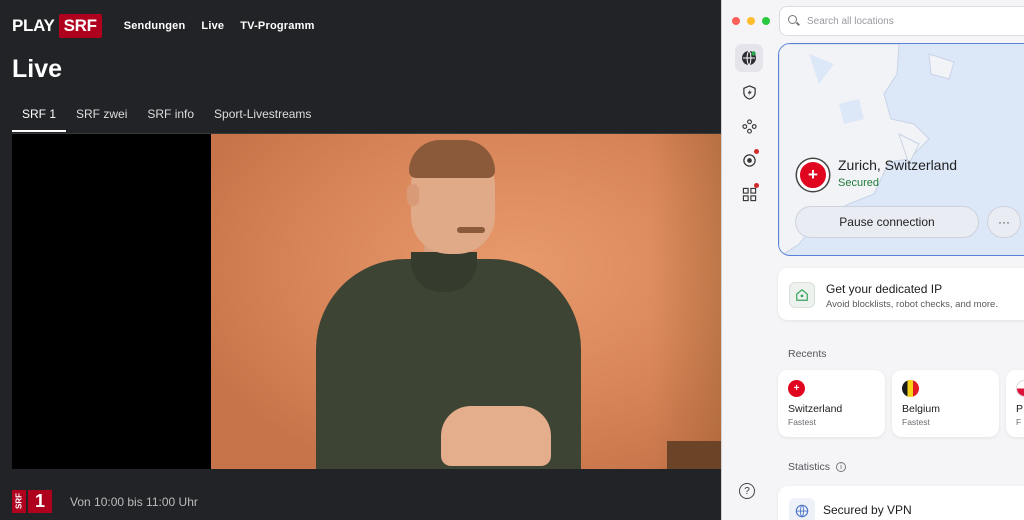  I want to click on network-icon, so click(749, 126).